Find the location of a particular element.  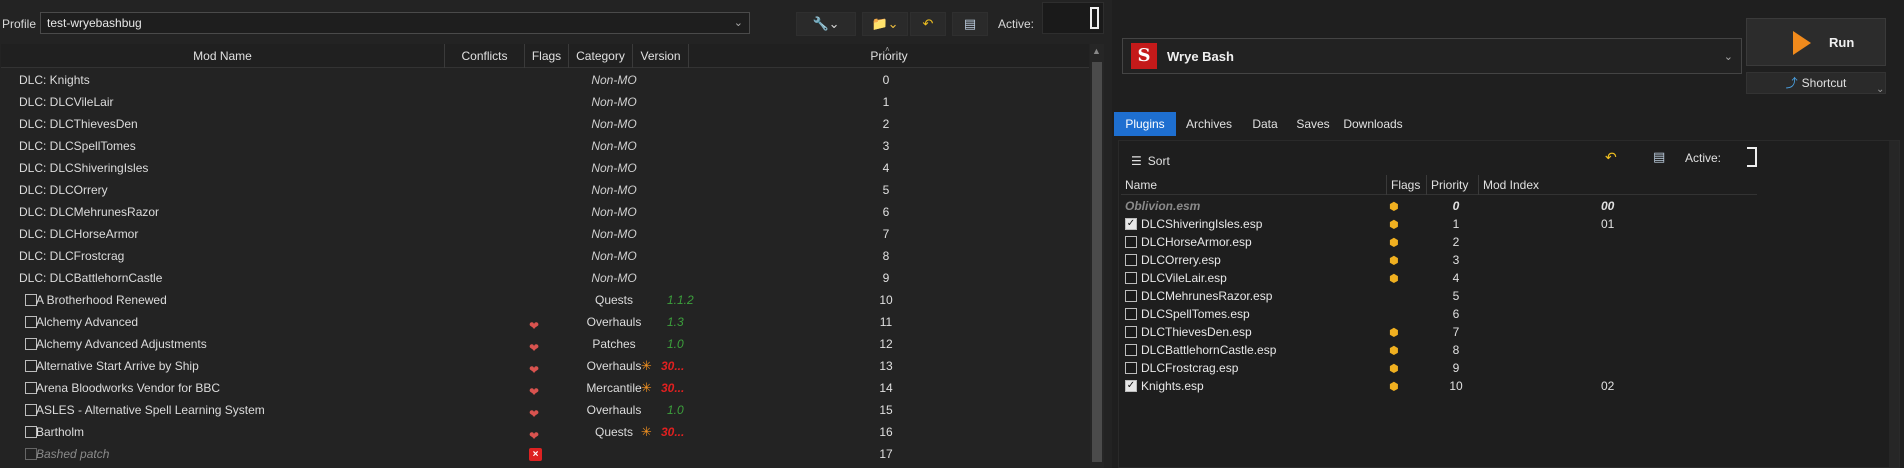

column-priority: ˄ Priority is located at coordinates (889, 56).